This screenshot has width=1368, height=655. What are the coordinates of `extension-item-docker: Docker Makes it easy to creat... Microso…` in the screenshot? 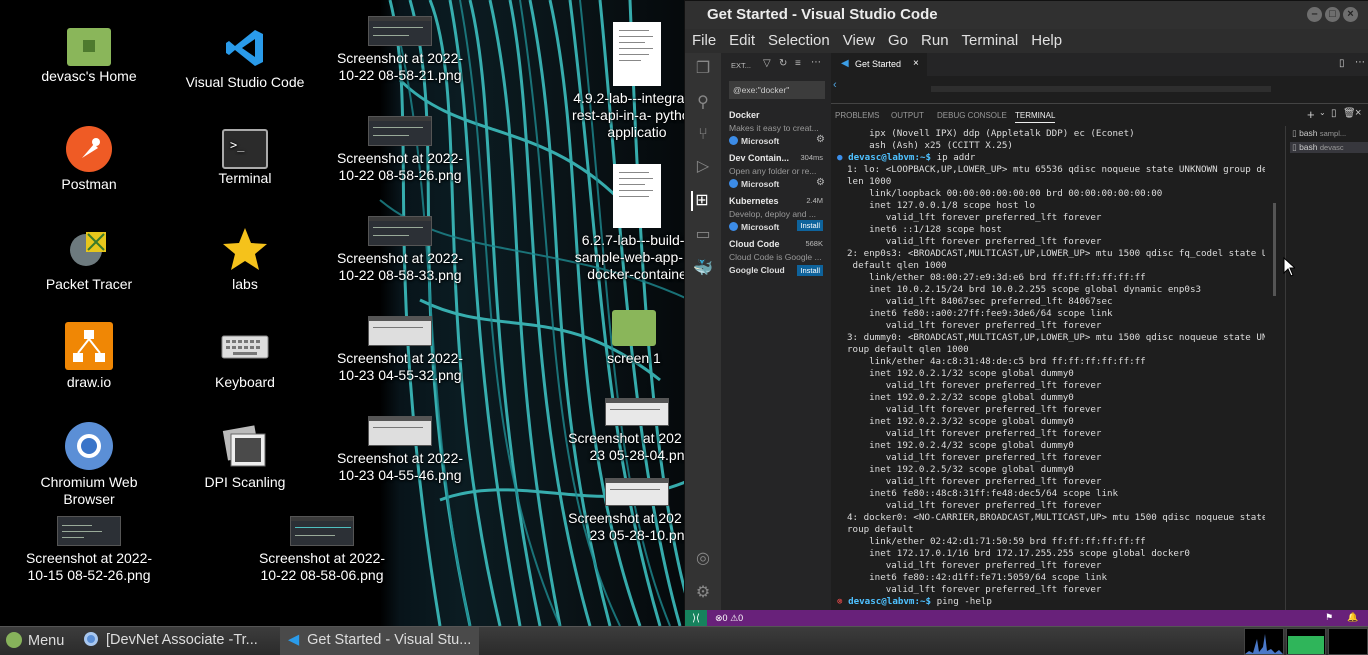 It's located at (779, 128).